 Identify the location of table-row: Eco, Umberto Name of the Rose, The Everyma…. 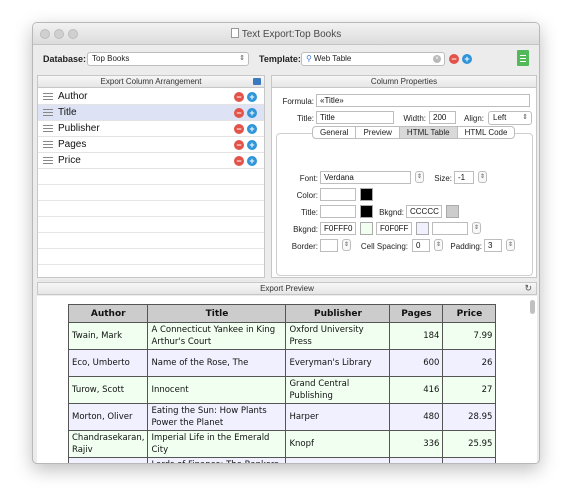
(282, 363).